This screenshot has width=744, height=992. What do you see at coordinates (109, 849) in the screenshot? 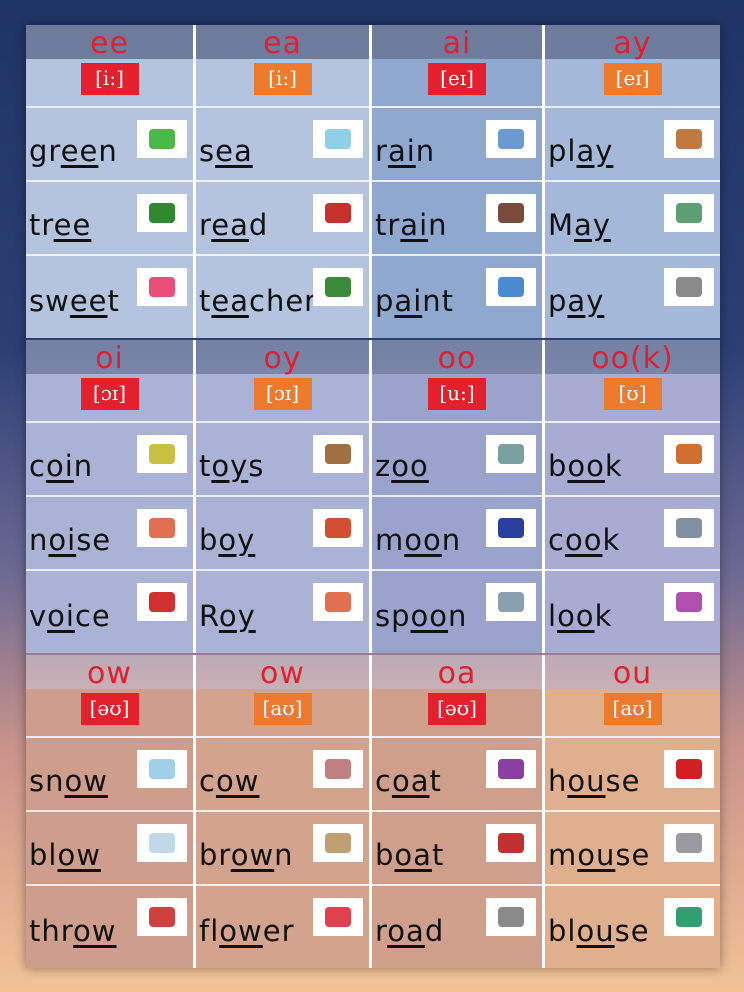
I see `word-row: blow` at bounding box center [109, 849].